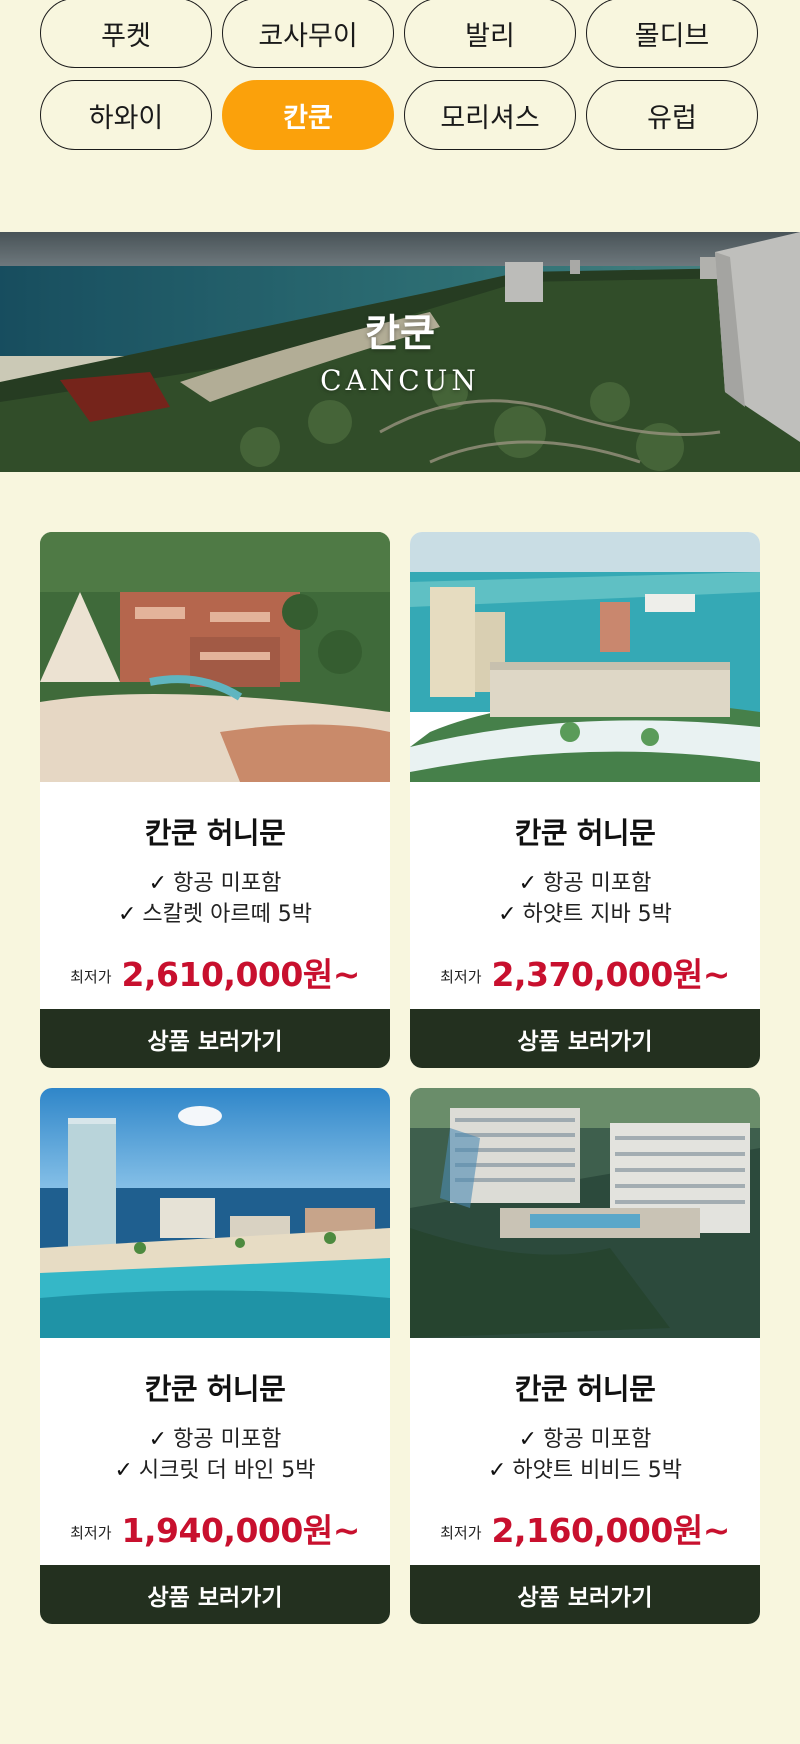 The width and height of the screenshot is (800, 1744). What do you see at coordinates (241, 1530) in the screenshot?
I see `price-value: 1,940,000원~` at bounding box center [241, 1530].